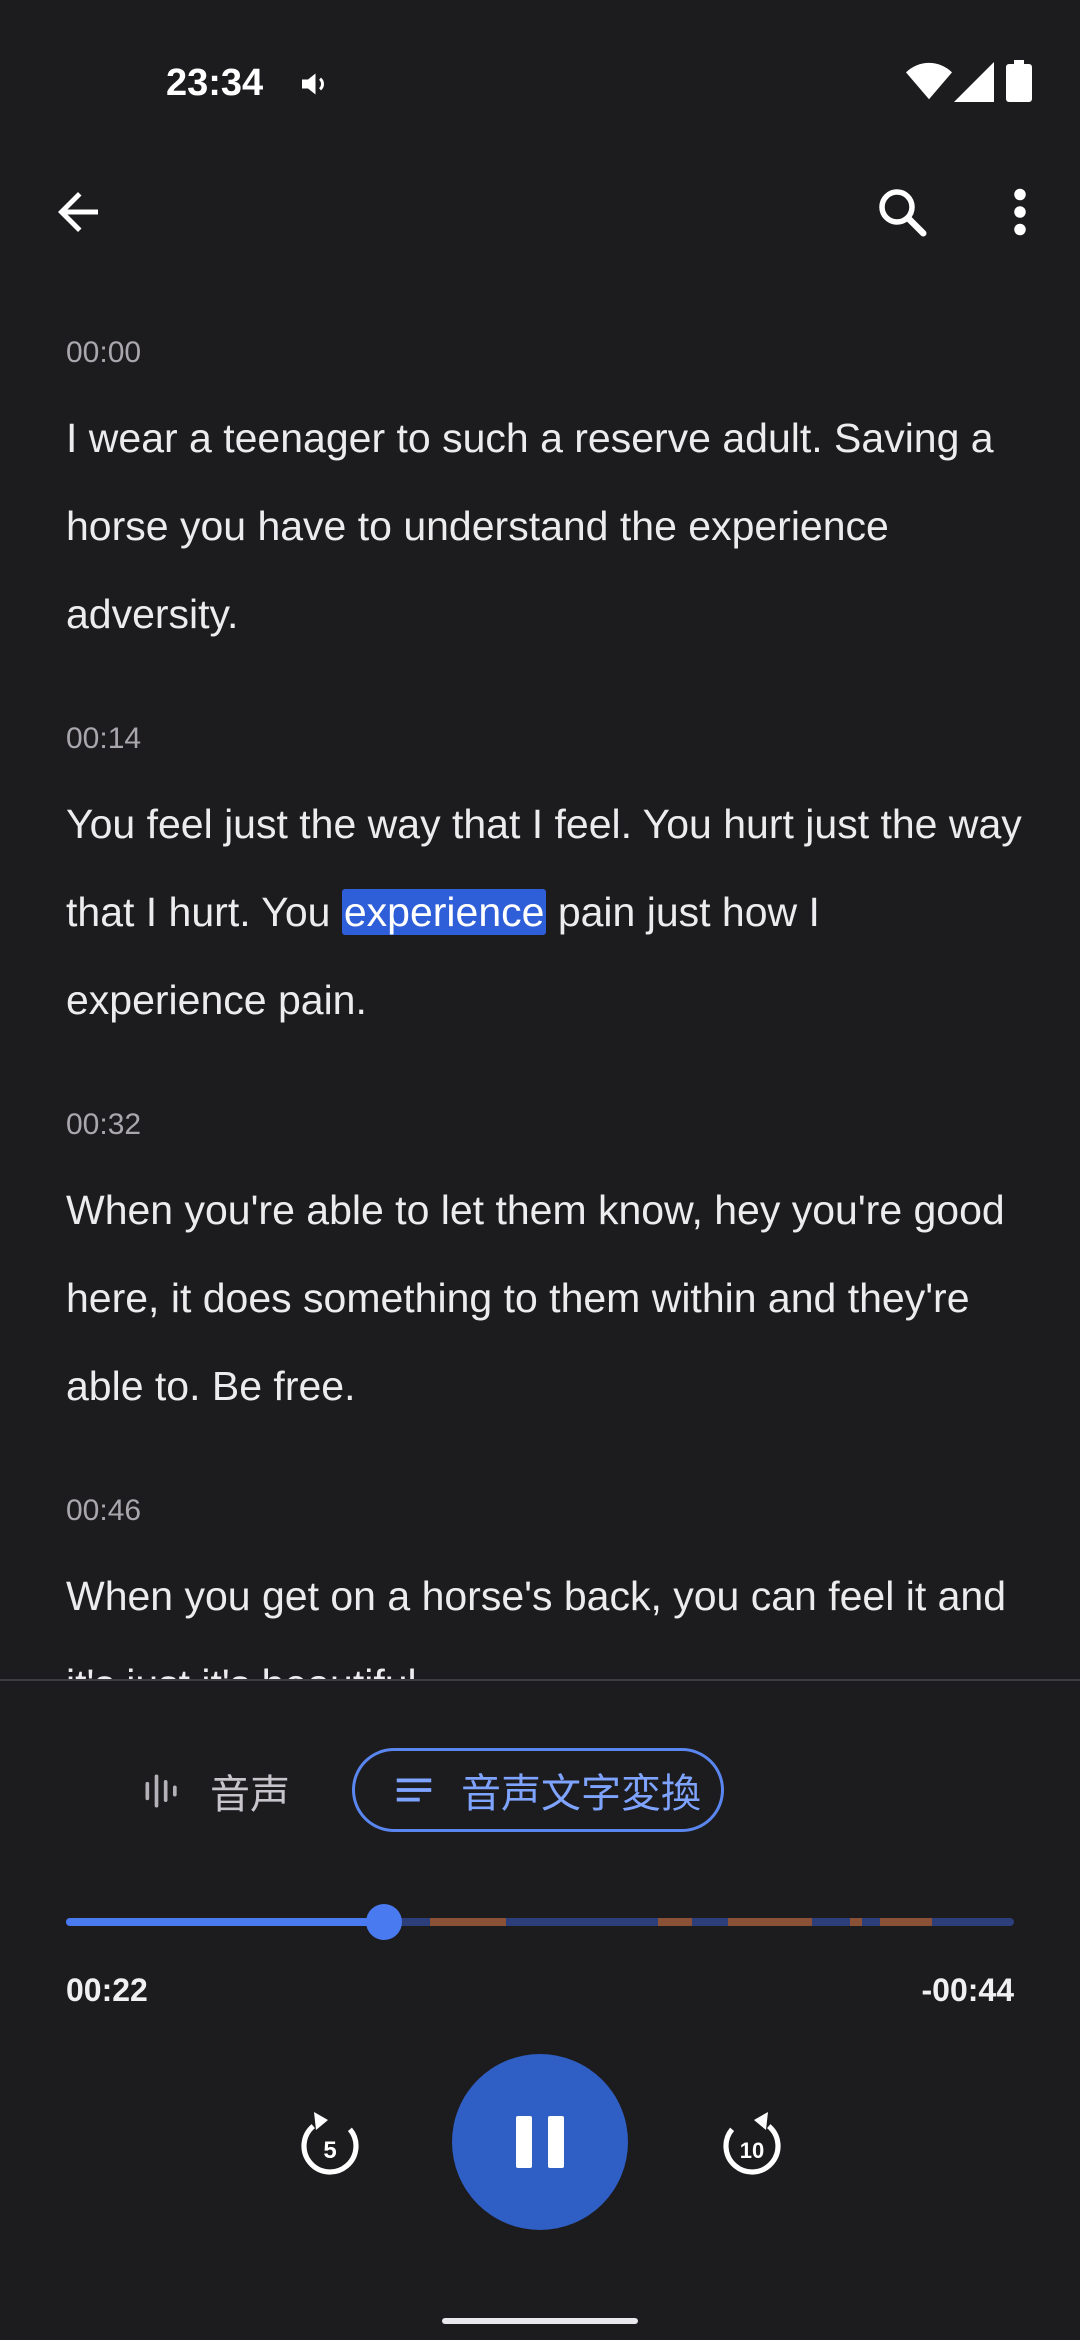  I want to click on seek-bar, so click(540, 1922).